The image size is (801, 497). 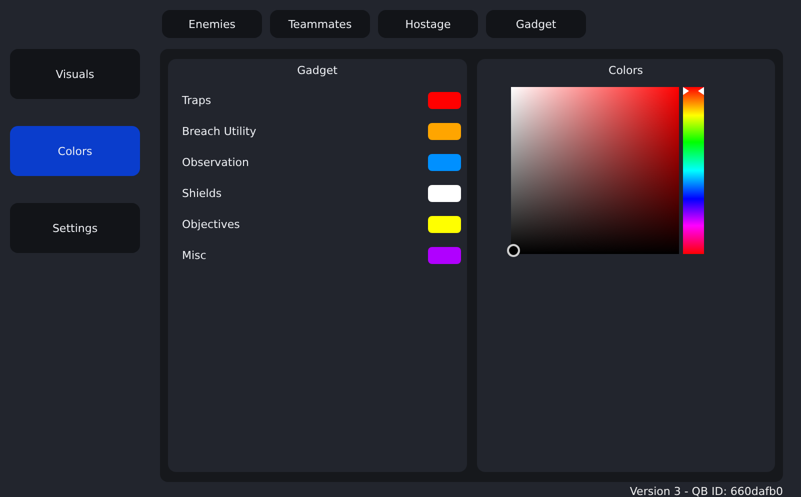 I want to click on sidebar-item: Settings, so click(x=75, y=228).